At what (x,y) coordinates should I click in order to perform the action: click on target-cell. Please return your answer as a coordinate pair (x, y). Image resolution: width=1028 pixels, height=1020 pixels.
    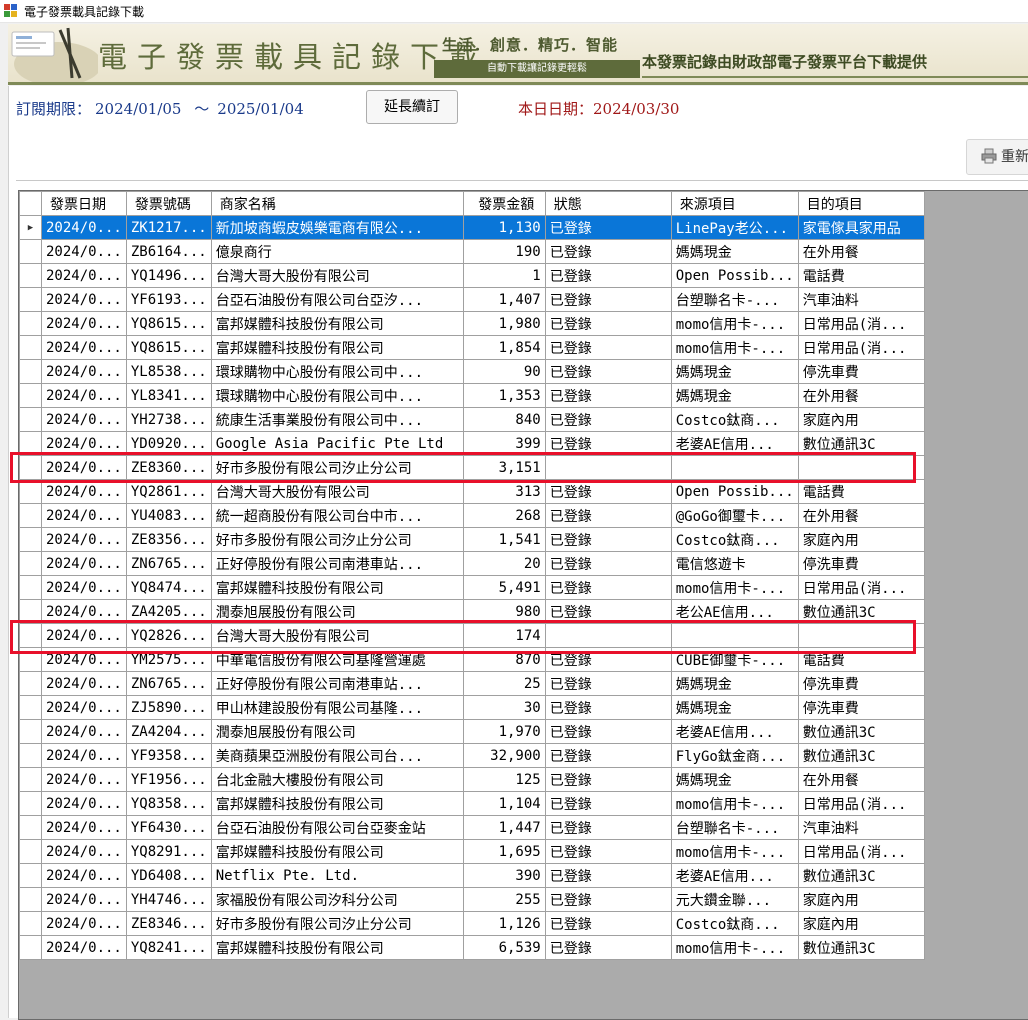
    Looking at the image, I should click on (861, 635).